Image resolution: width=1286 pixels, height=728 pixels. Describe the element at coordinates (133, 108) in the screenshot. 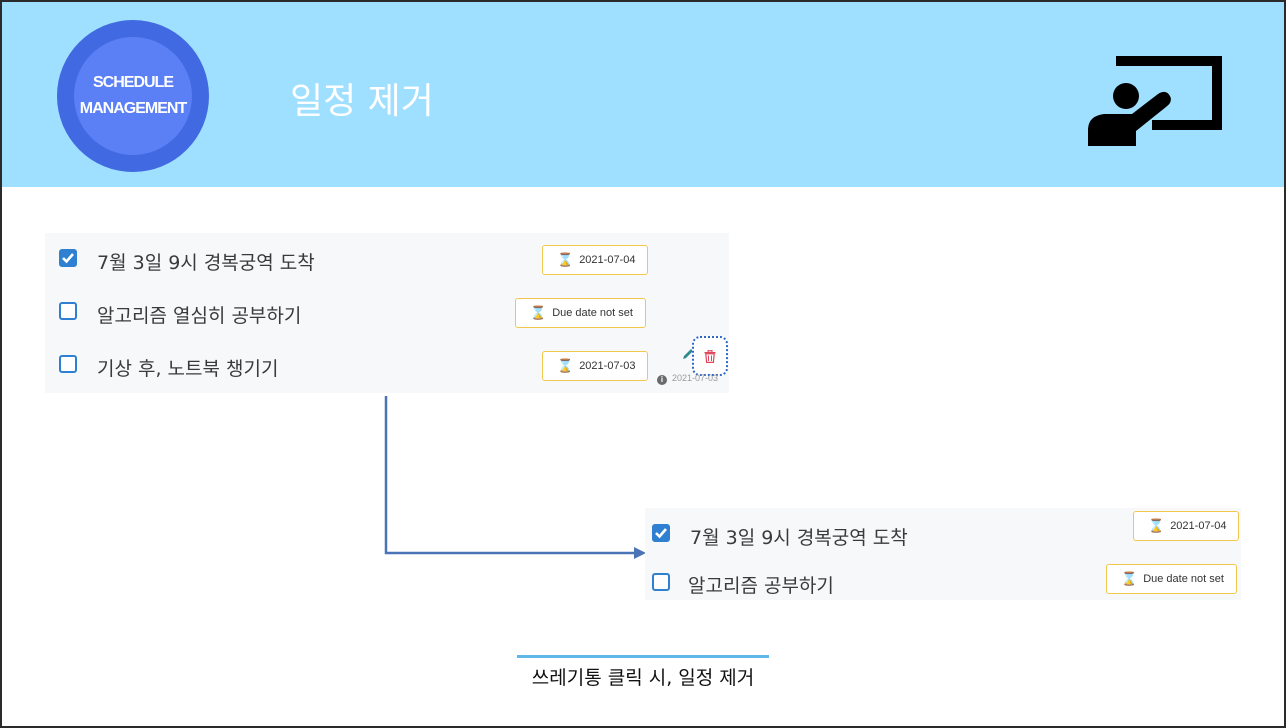

I see `logo-text-line2: MANAGEMENT` at that location.